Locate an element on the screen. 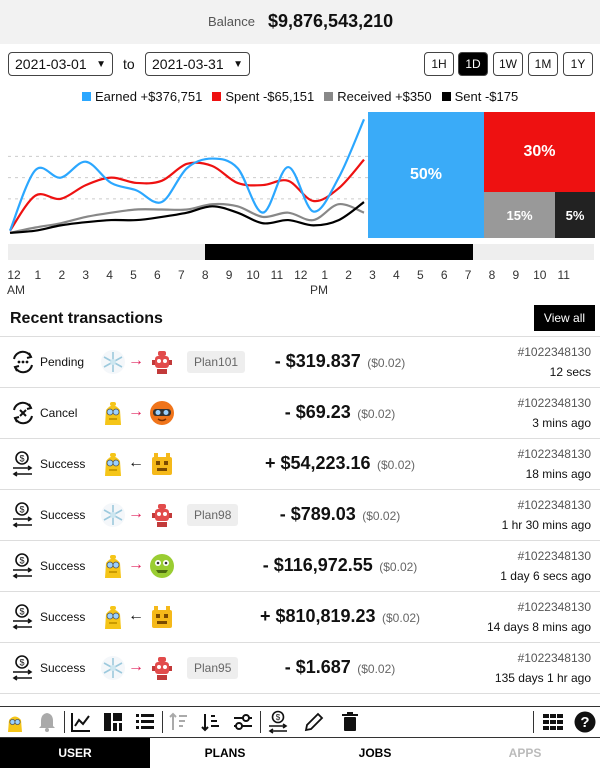  legend-received: Received +$350 is located at coordinates (378, 96).